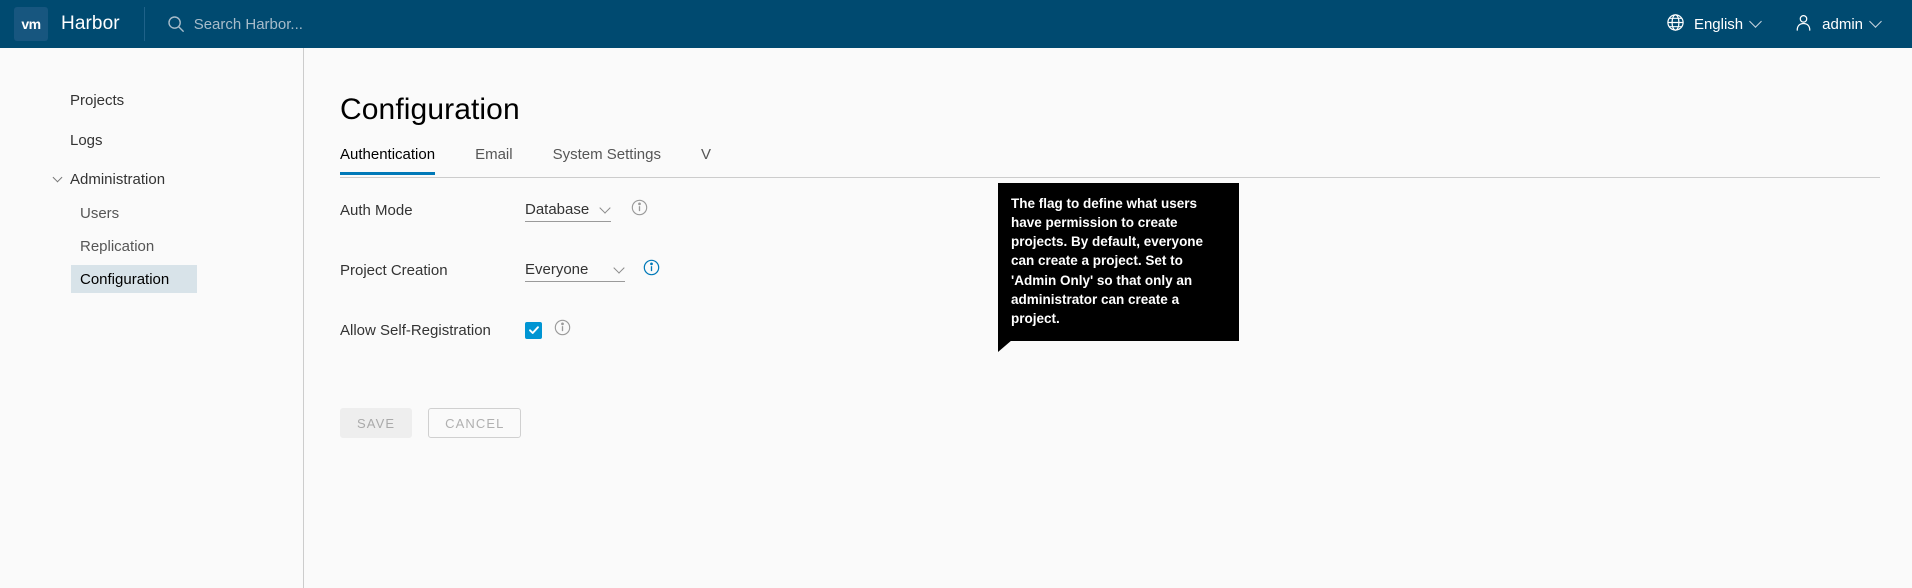 This screenshot has width=1912, height=588. What do you see at coordinates (475, 423) in the screenshot?
I see `cancel-button: CANCEL` at bounding box center [475, 423].